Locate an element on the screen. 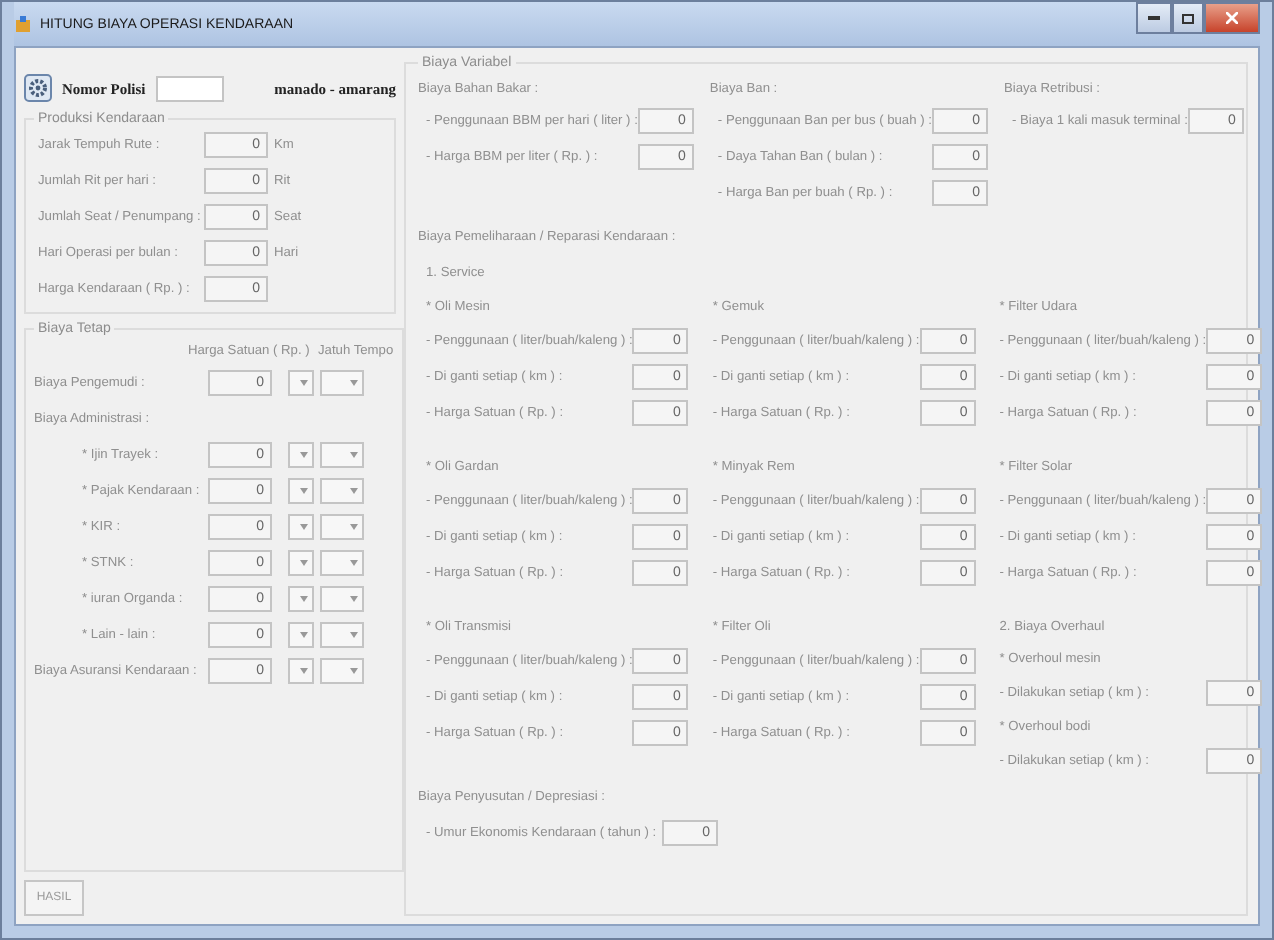  close-icon is located at coordinates (1232, 18).